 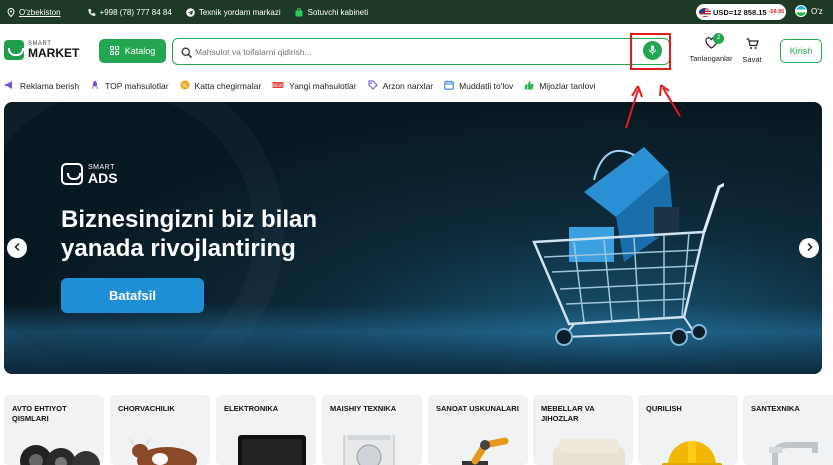 What do you see at coordinates (266, 430) in the screenshot?
I see `category-card-electronics: ELEKTRONIKA` at bounding box center [266, 430].